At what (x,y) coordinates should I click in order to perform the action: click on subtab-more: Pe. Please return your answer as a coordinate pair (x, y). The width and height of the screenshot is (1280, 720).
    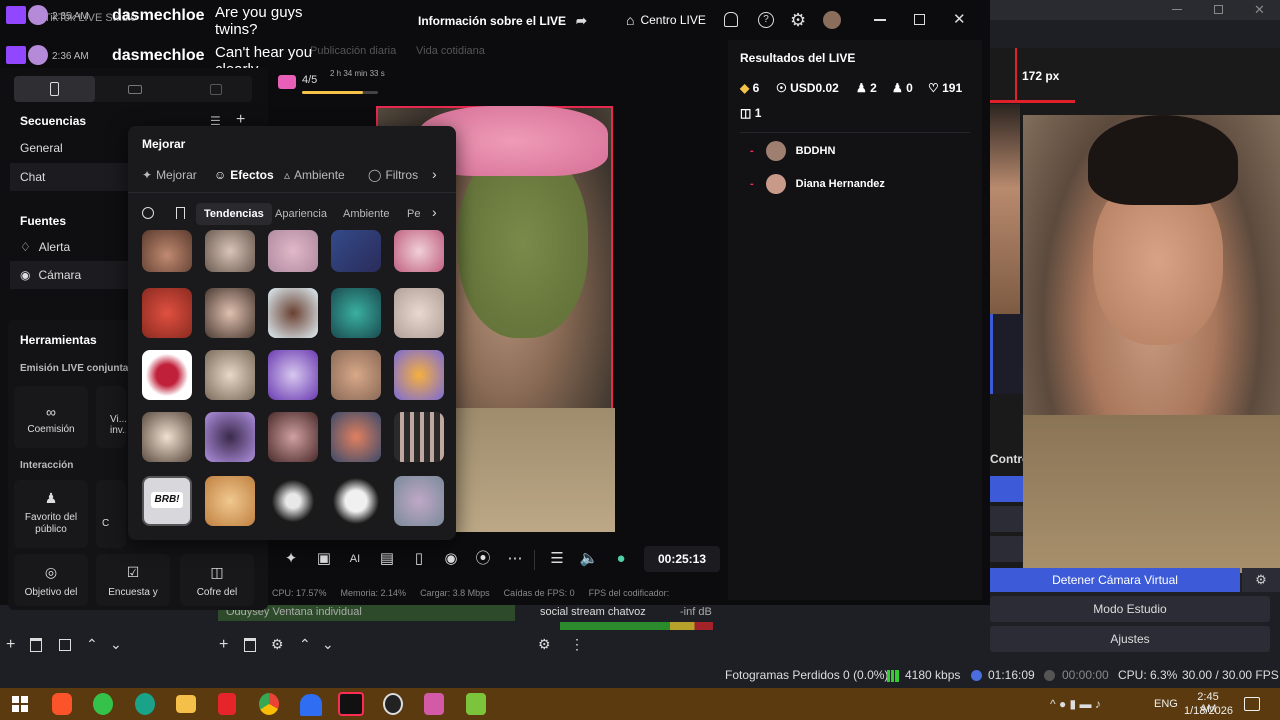
    Looking at the image, I should click on (413, 214).